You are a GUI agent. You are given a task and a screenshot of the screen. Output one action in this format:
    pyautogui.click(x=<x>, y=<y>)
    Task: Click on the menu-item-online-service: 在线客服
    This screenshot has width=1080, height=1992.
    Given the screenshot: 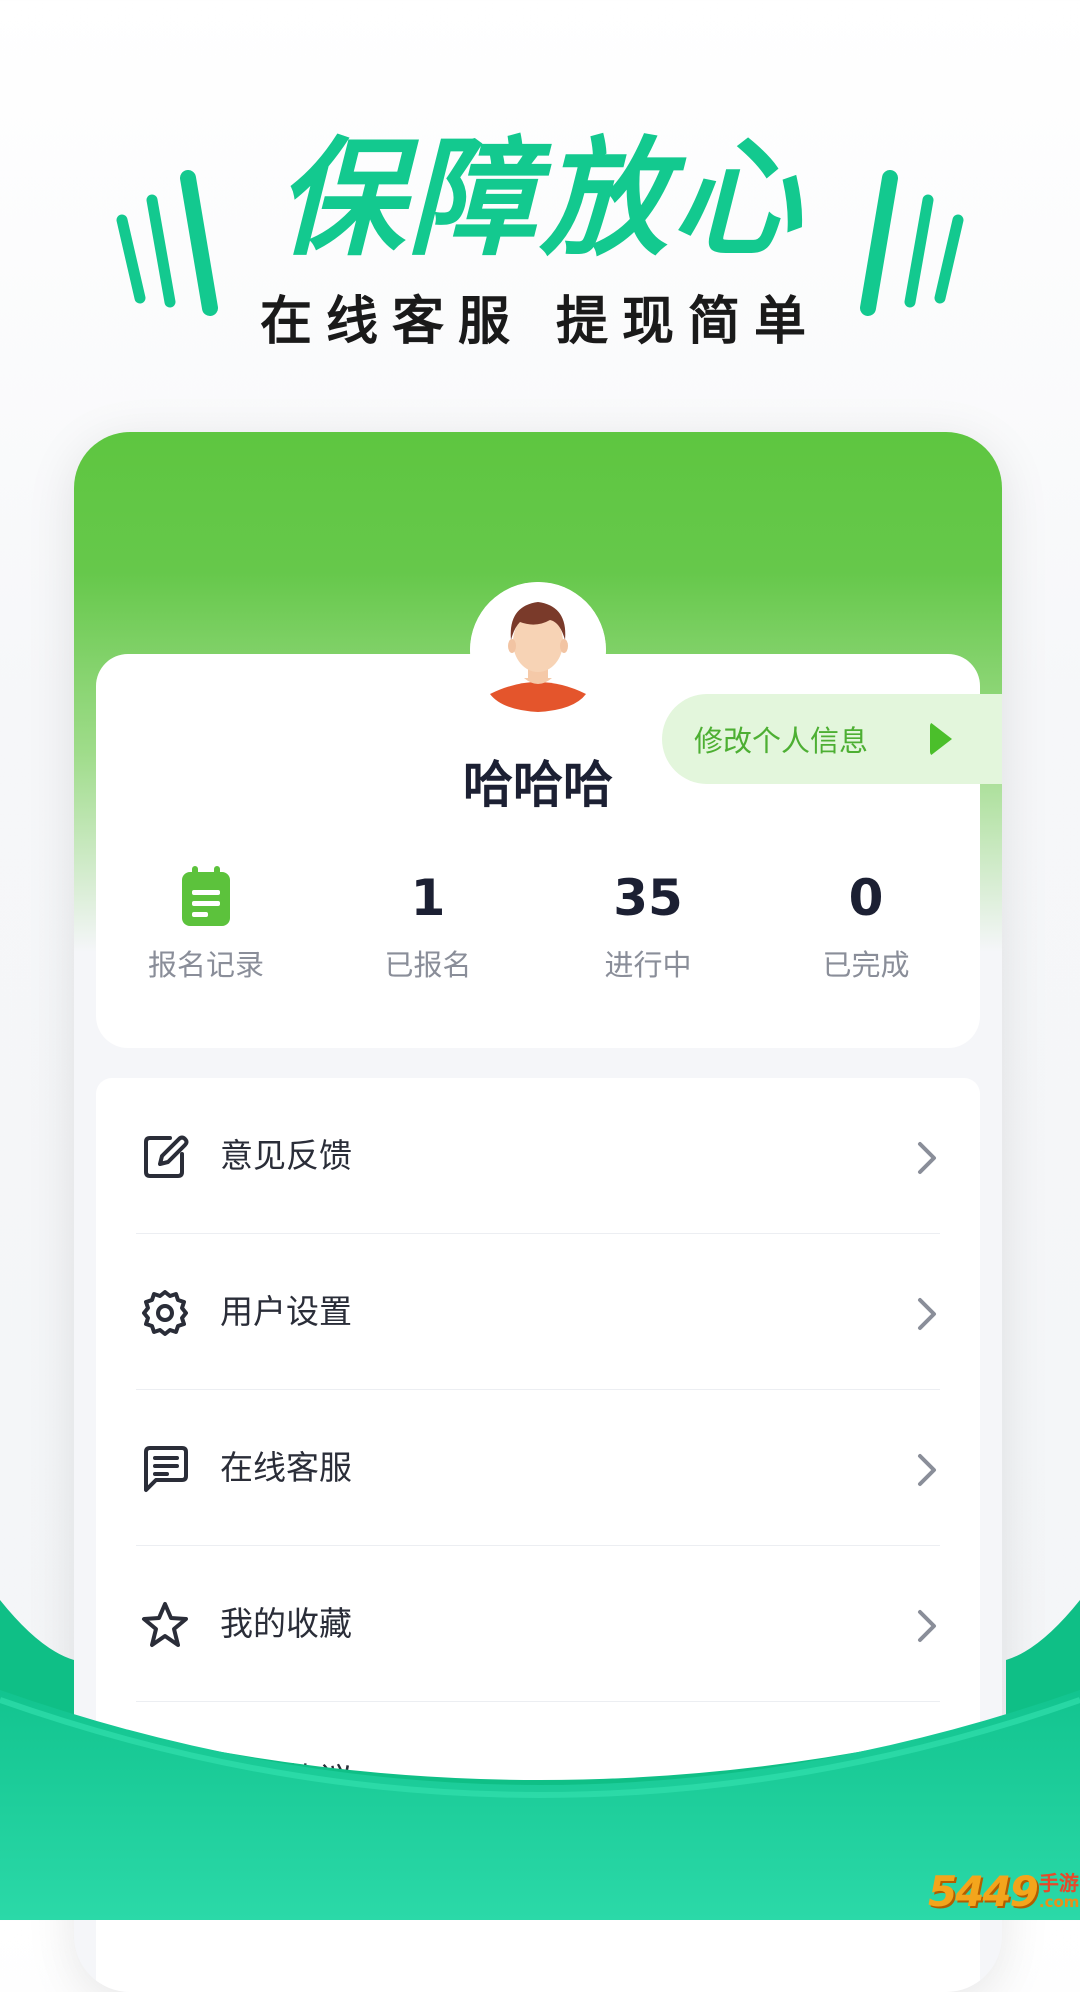 What is the action you would take?
    pyautogui.click(x=538, y=1467)
    